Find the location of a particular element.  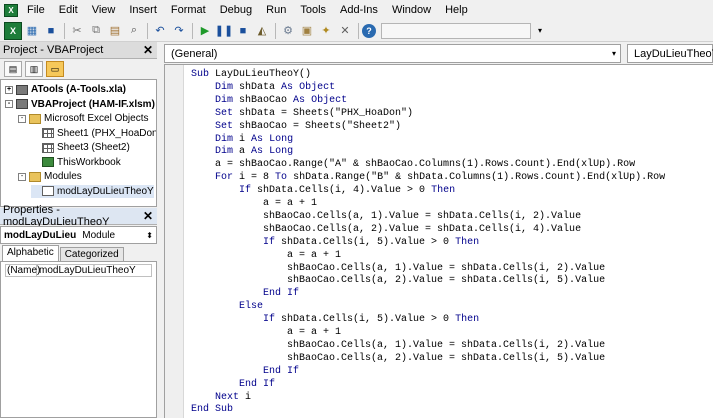

code-line: Set shBaoCao = Sheets("Sheet2") is located at coordinates (296, 126).